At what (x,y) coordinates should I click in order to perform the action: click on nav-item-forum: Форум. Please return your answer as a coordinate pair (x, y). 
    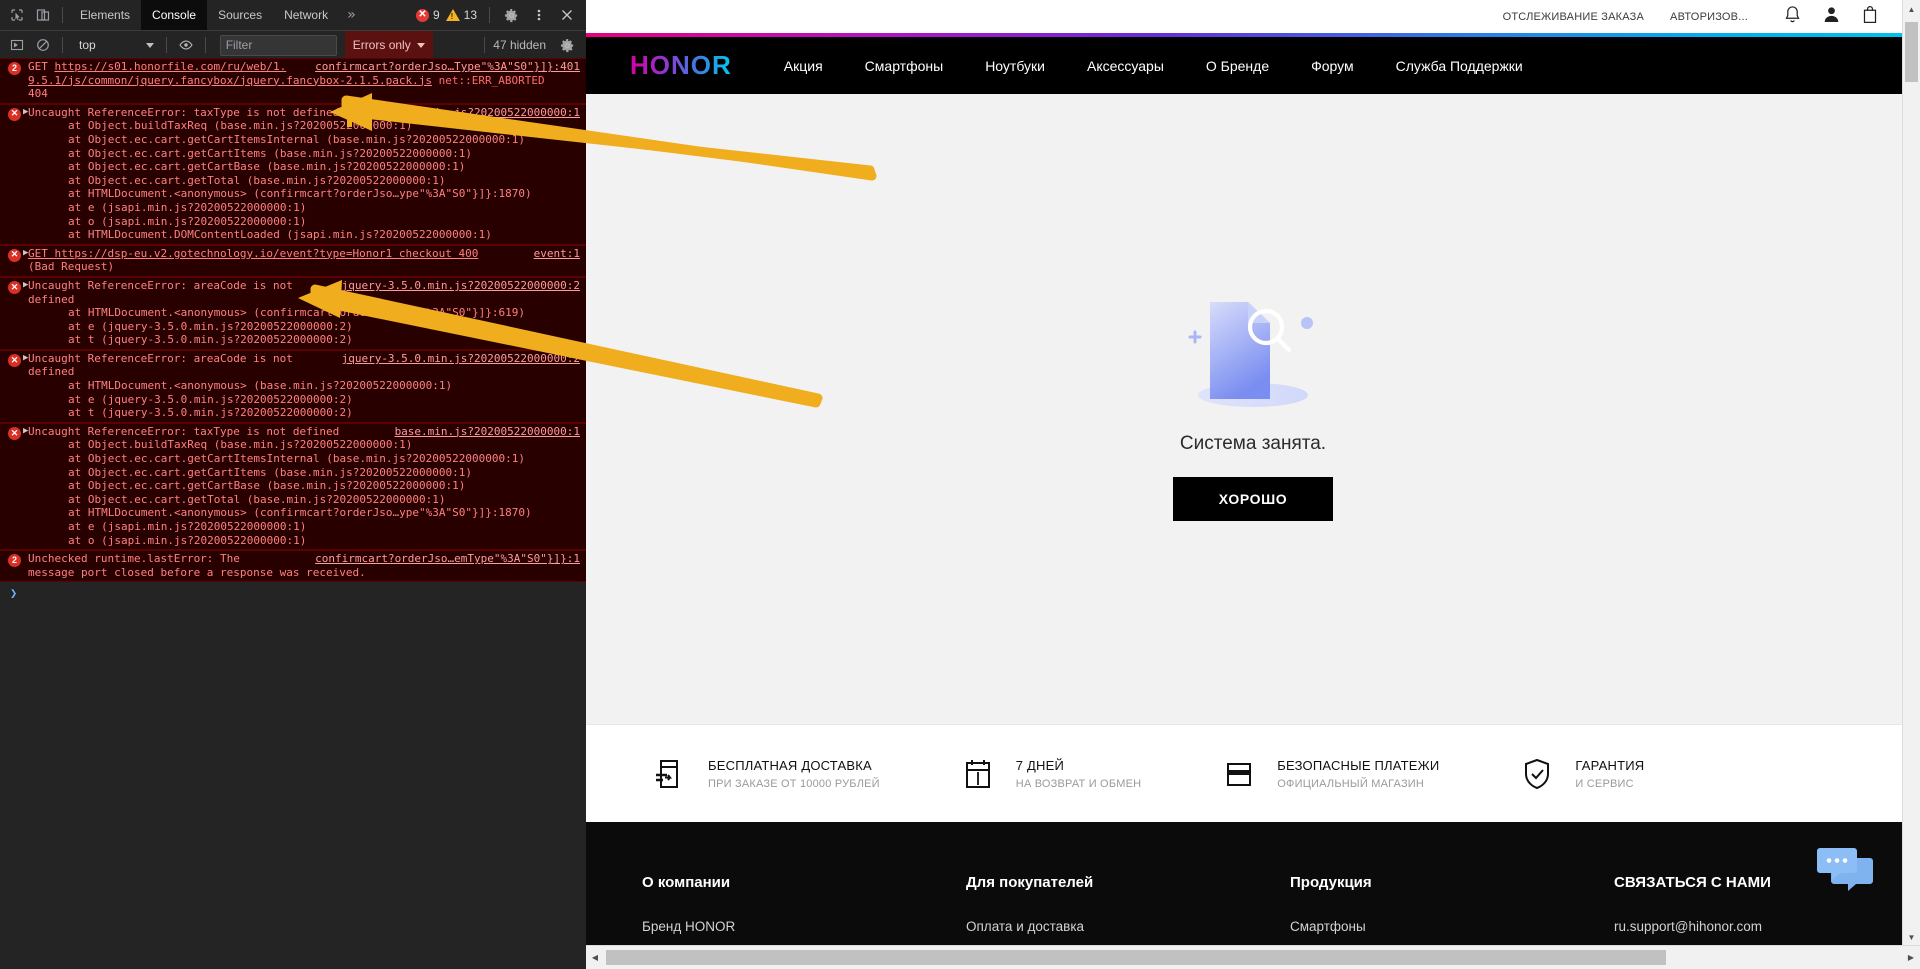
    Looking at the image, I should click on (1332, 66).